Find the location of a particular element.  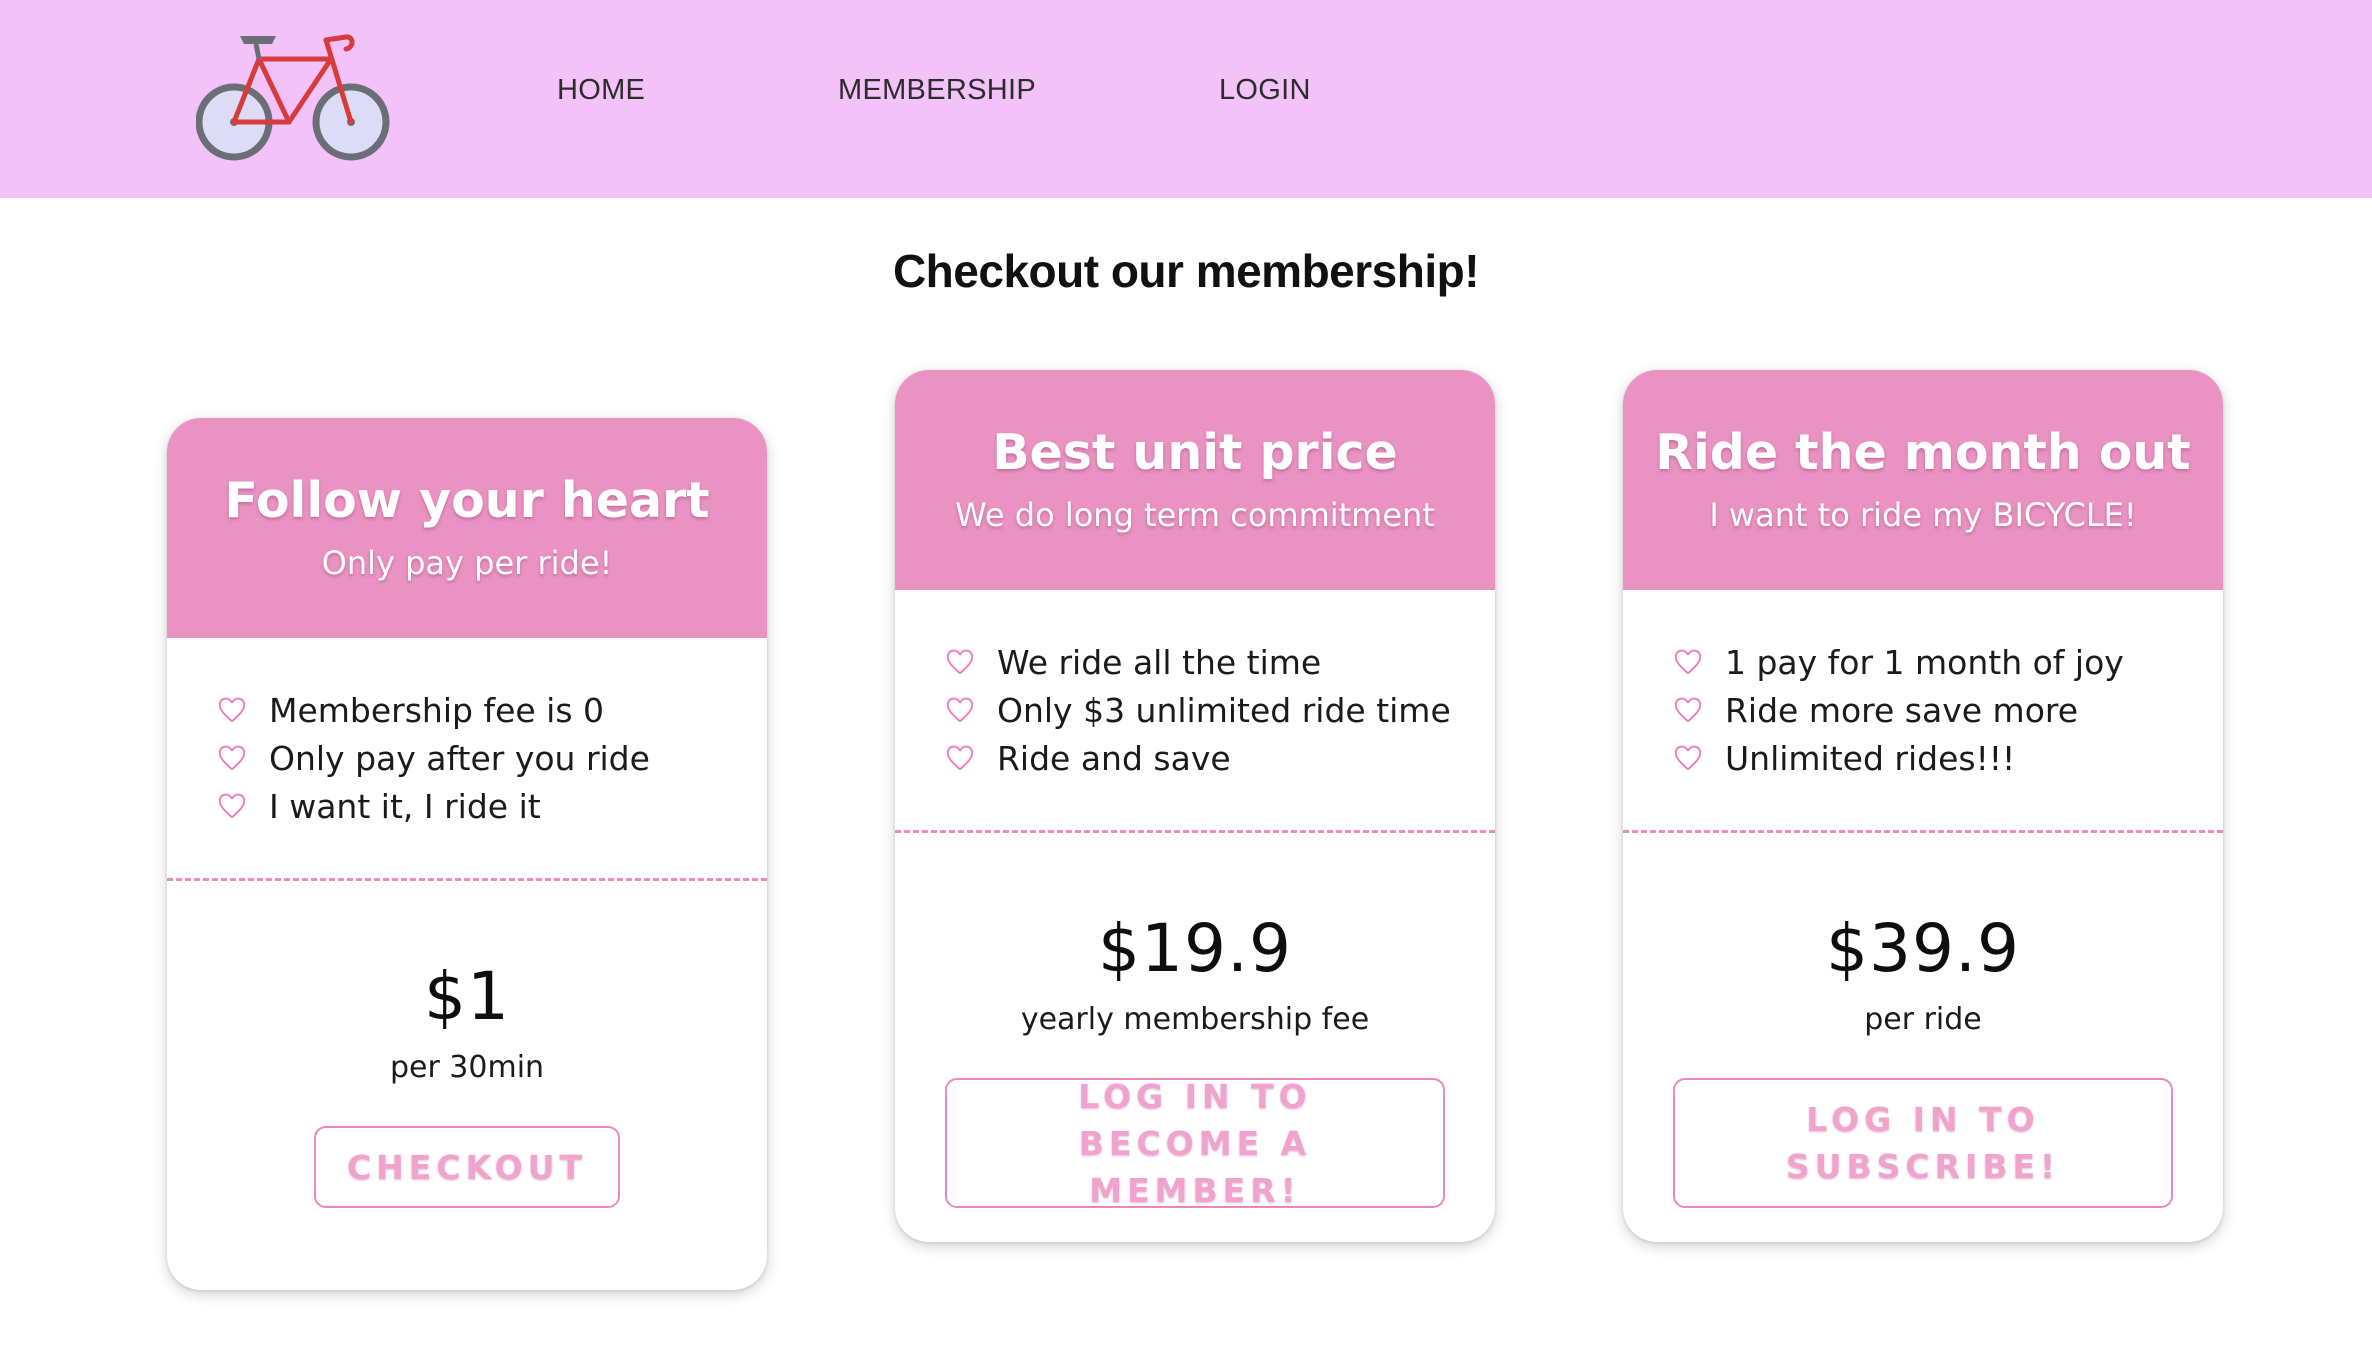

nav-home-link: HOME is located at coordinates (601, 94).